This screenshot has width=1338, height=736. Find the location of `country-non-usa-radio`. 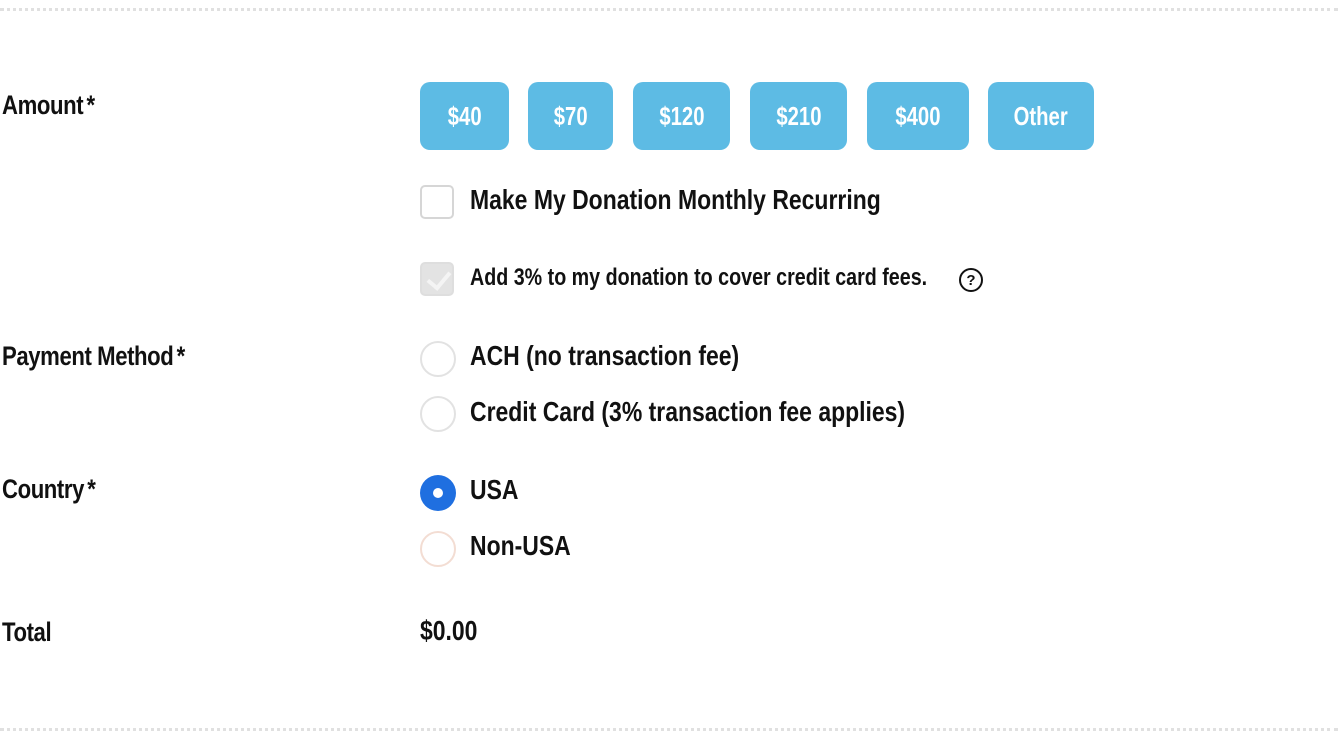

country-non-usa-radio is located at coordinates (438, 549).